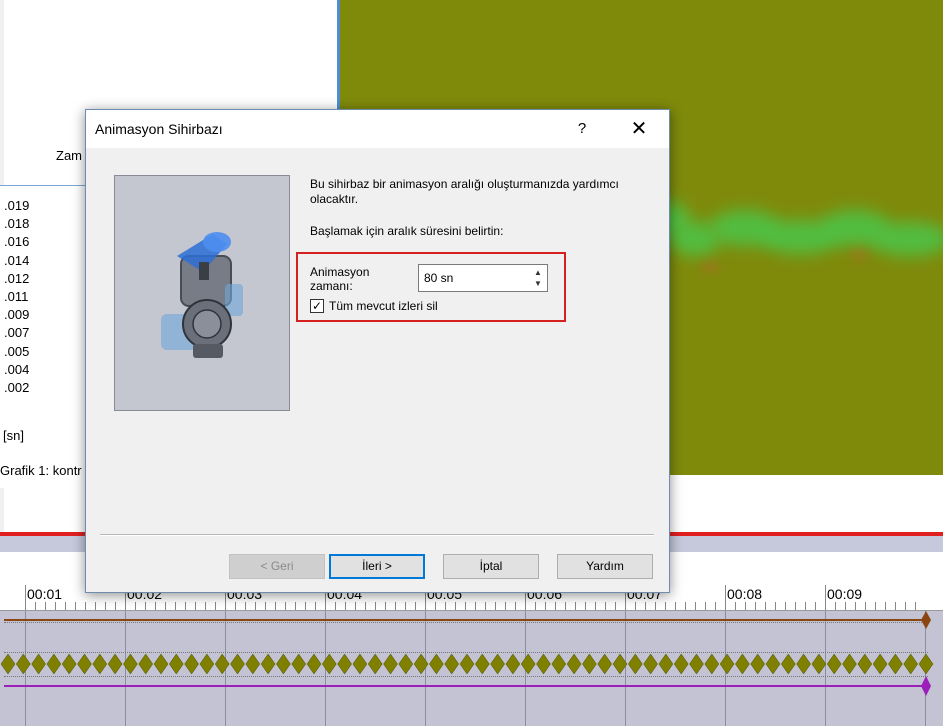 Image resolution: width=943 pixels, height=726 pixels. I want to click on left-panel-partial-label: Zam, so click(69, 155).